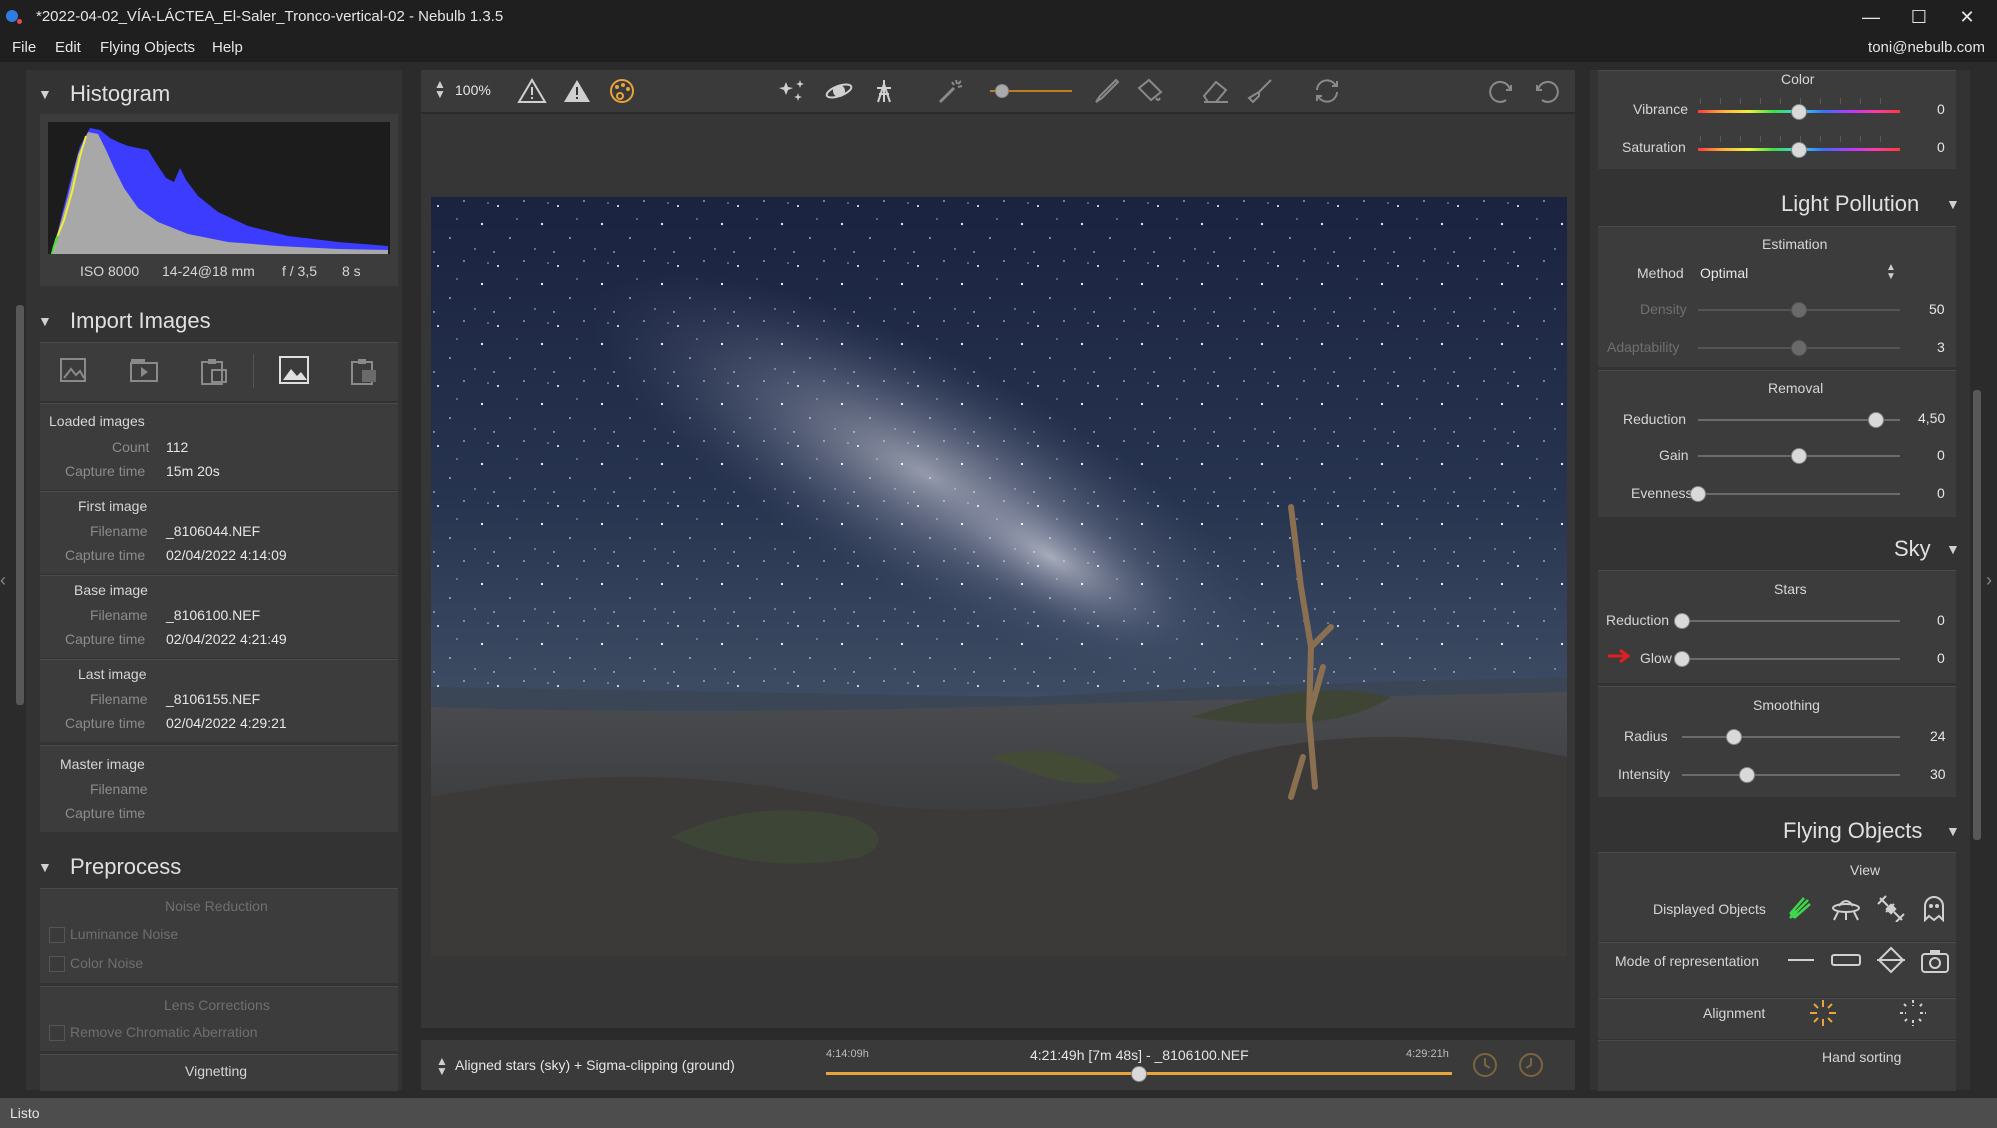  I want to click on left-scrollbar, so click(20, 505).